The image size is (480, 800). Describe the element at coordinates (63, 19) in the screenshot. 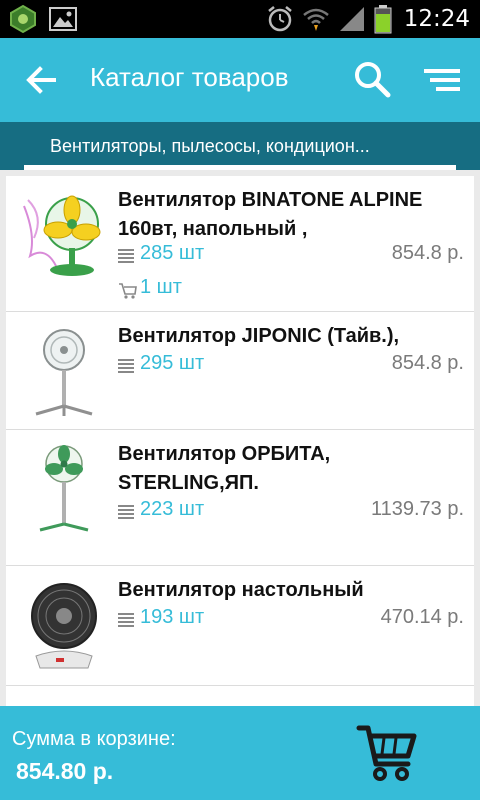

I see `image-icon` at that location.